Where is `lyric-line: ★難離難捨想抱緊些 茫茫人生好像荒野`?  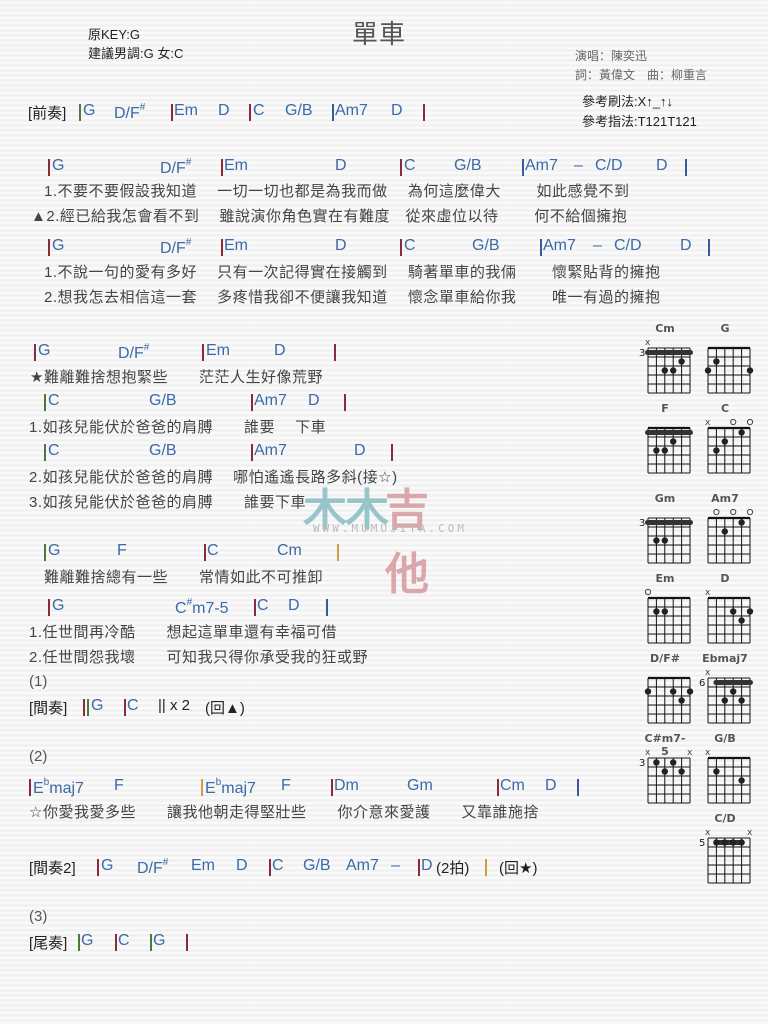
lyric-line: ★難離難捨想抱緊些 茫茫人生好像荒野 is located at coordinates (176, 377).